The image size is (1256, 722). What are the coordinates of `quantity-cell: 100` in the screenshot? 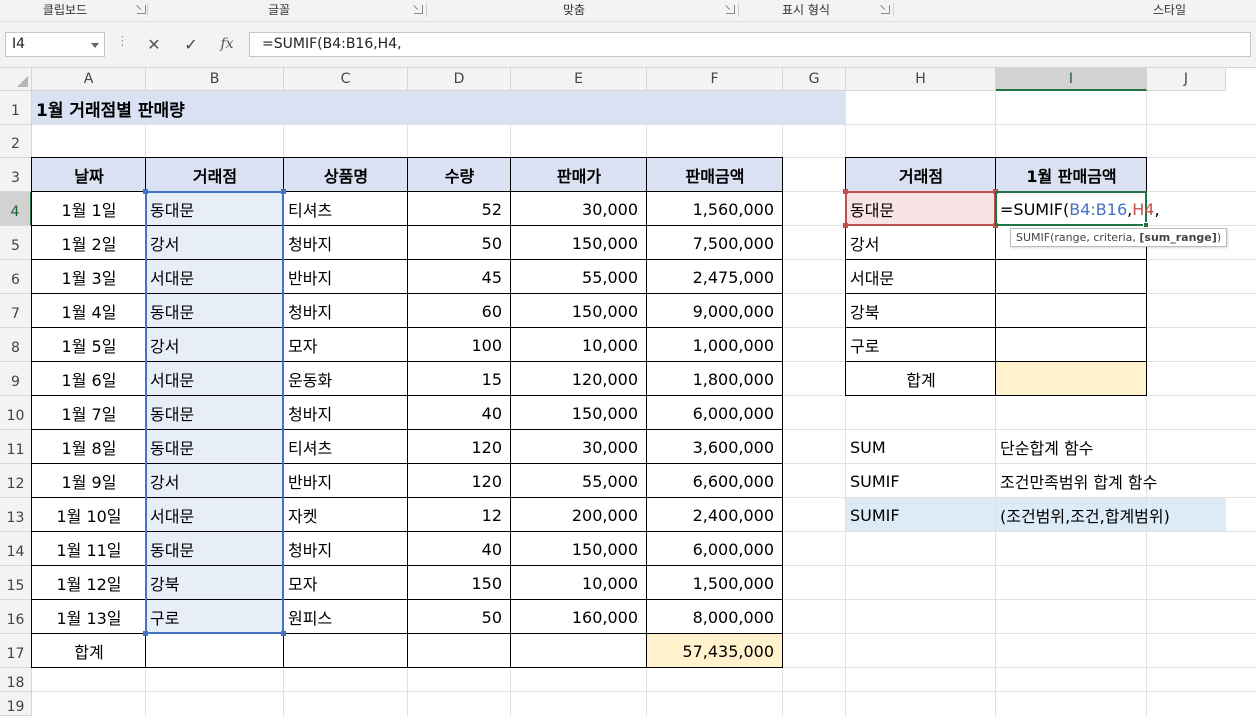 It's located at (459, 345).